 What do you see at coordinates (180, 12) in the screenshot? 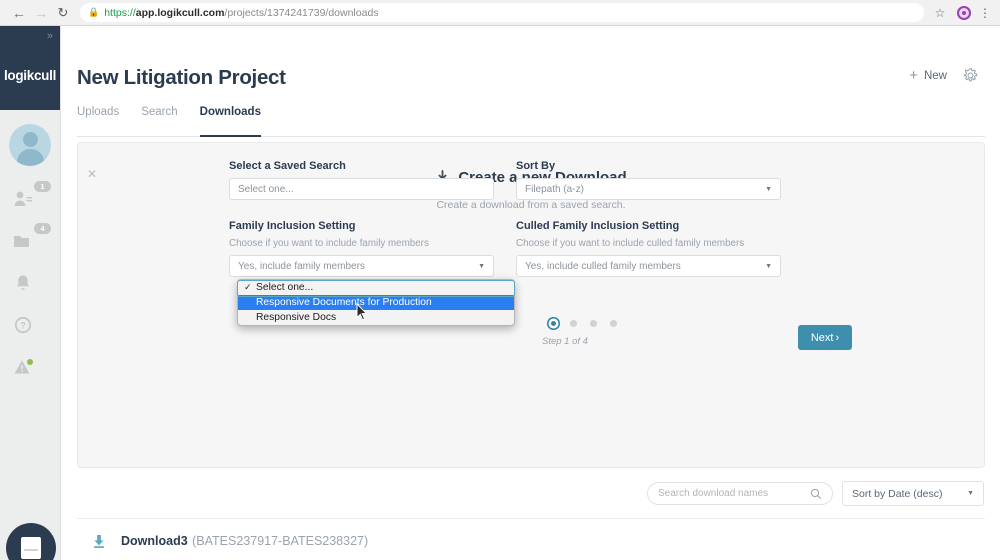
I see `url-host: app.logikcull.com` at bounding box center [180, 12].